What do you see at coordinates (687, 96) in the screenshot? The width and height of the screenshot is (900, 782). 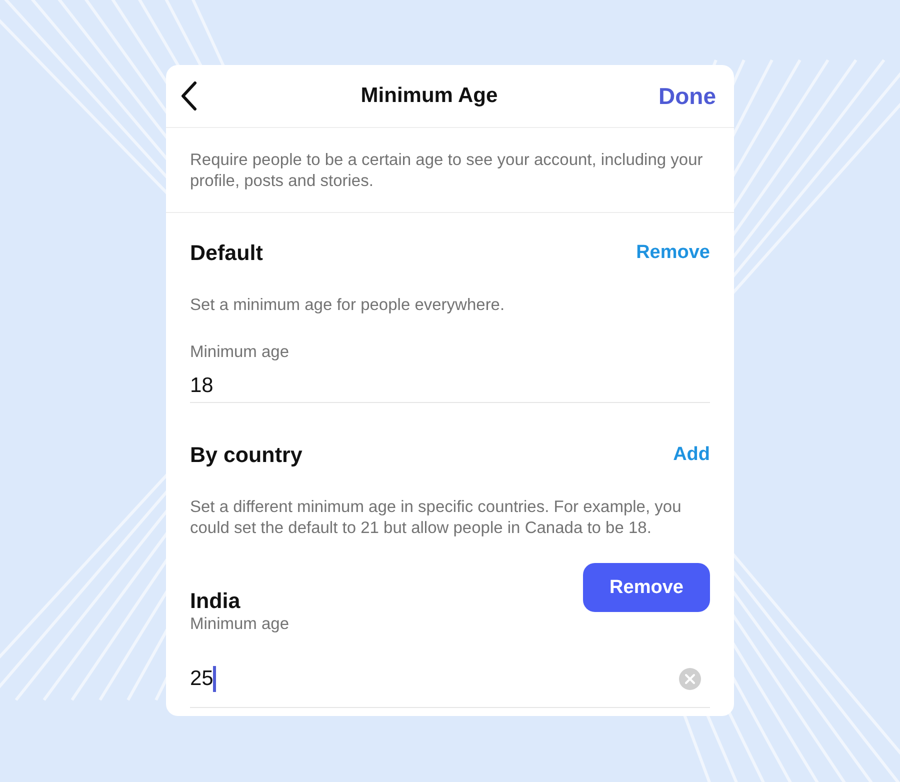 I see `done-button: Done` at bounding box center [687, 96].